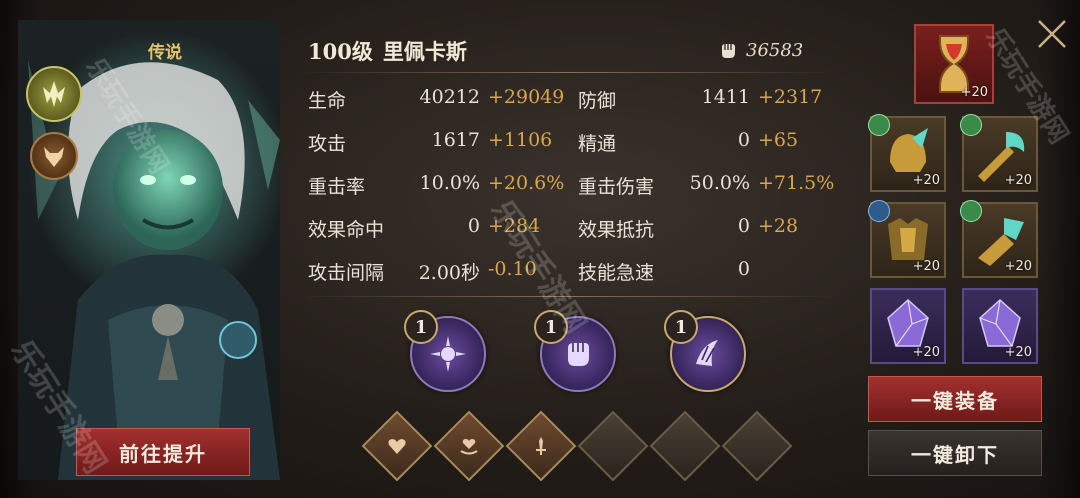 The image size is (1080, 498). What do you see at coordinates (163, 452) in the screenshot?
I see `go-upgrade-button: 前往提升` at bounding box center [163, 452].